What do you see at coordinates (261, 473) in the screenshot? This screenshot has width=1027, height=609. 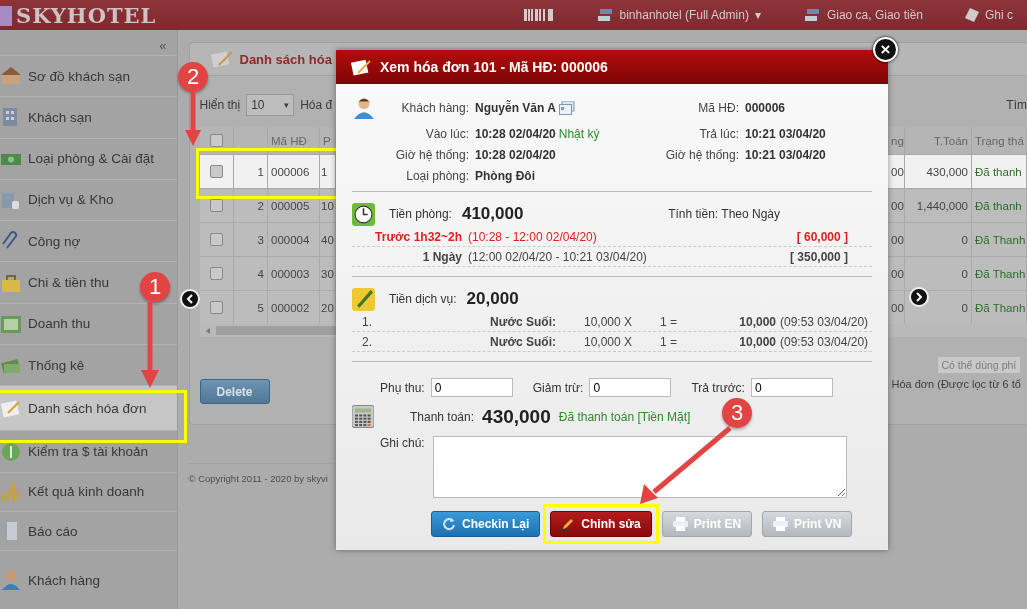 I see `copyright: © Copyright 2011 - 2020 by skyvi` at bounding box center [261, 473].